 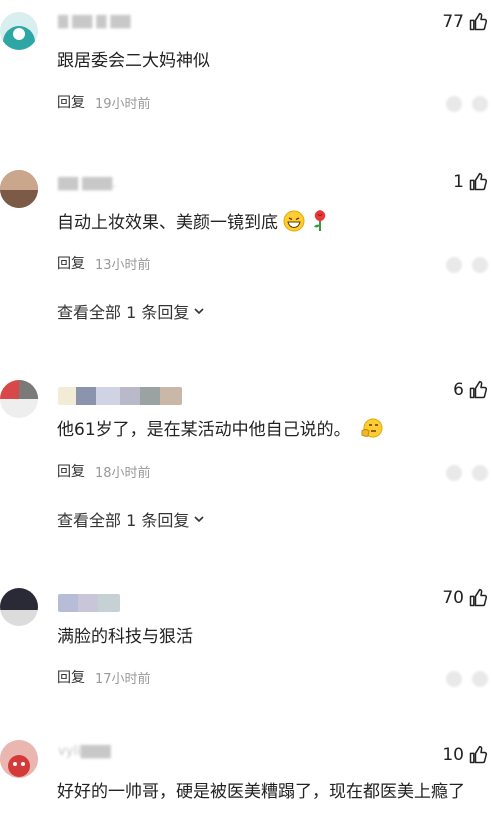 What do you see at coordinates (453, 598) in the screenshot?
I see `like-count: 70` at bounding box center [453, 598].